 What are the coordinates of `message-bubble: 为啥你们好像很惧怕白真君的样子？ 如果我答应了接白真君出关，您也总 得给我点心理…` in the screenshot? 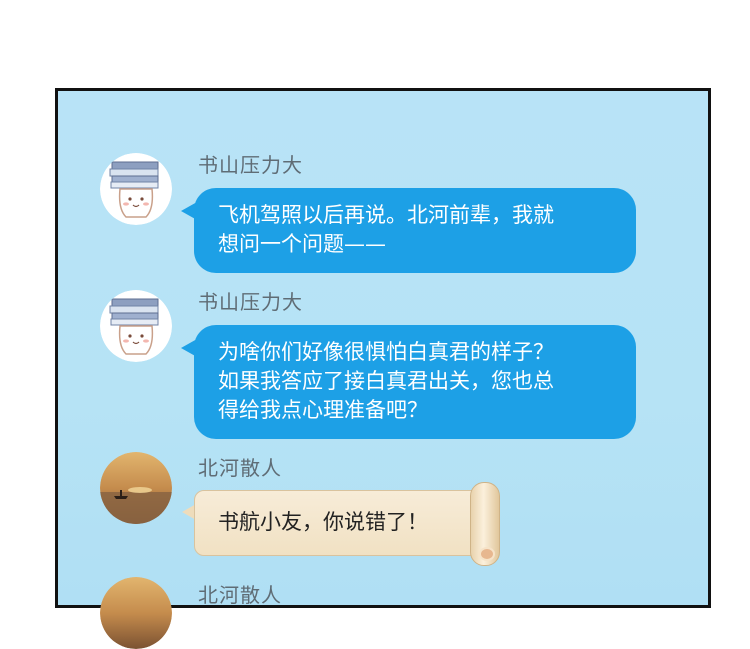 It's located at (408, 382).